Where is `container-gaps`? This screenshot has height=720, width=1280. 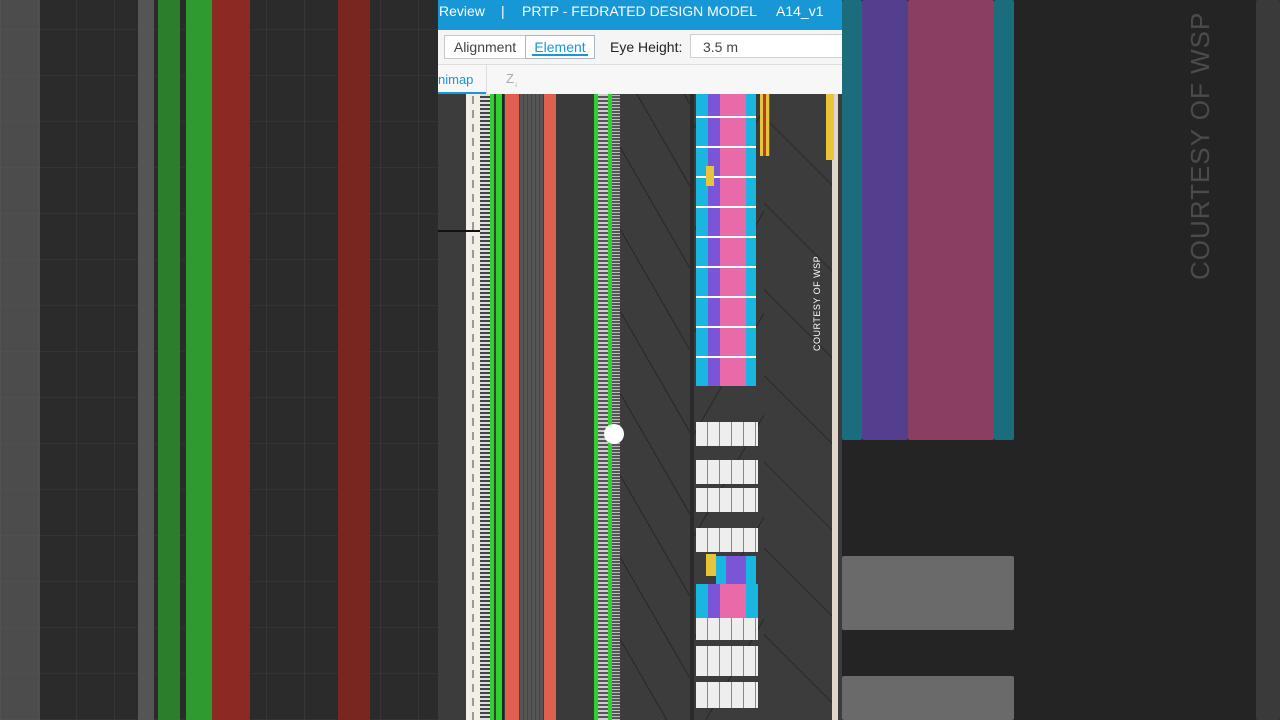 container-gaps is located at coordinates (726, 240).